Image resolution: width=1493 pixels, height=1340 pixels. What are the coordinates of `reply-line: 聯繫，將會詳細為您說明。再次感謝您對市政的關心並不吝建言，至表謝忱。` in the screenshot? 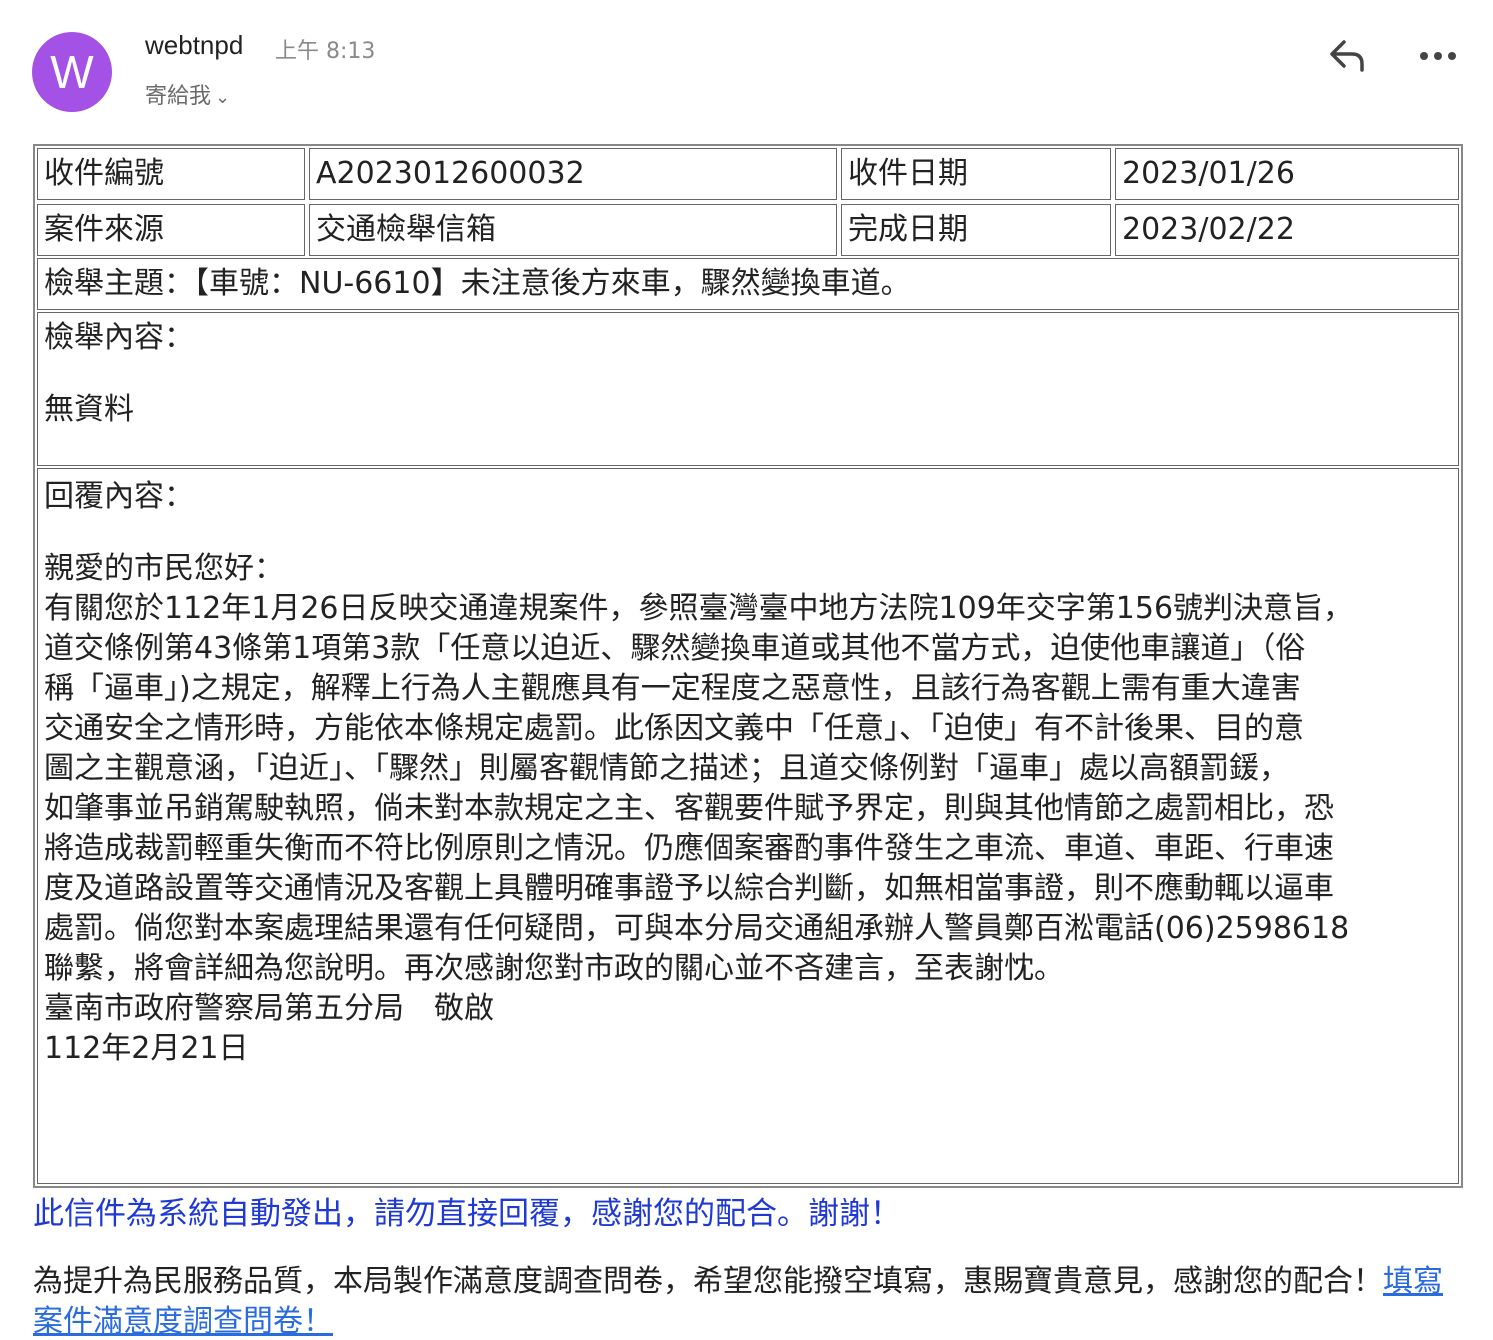 It's located at (554, 968).